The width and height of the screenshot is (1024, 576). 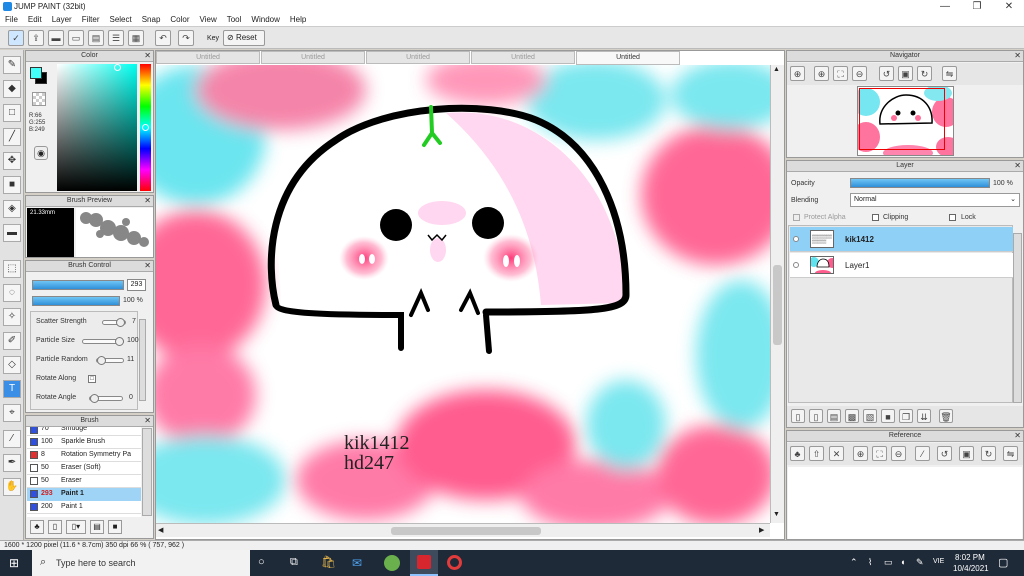 What do you see at coordinates (84, 431) in the screenshot?
I see `list-item: 70 Smudge` at bounding box center [84, 431].